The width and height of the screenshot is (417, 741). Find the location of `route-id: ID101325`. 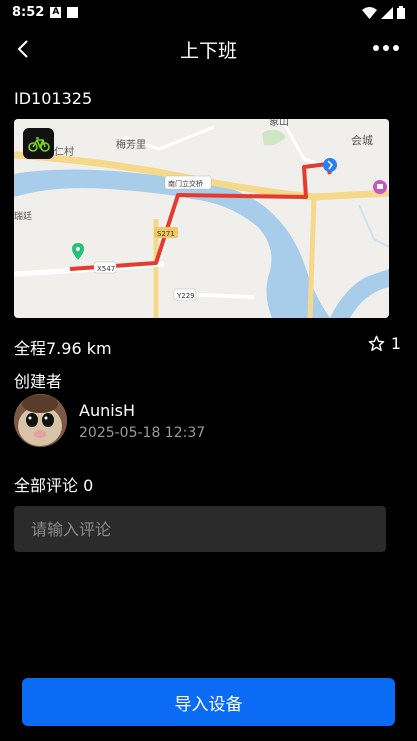

route-id: ID101325 is located at coordinates (53, 98).